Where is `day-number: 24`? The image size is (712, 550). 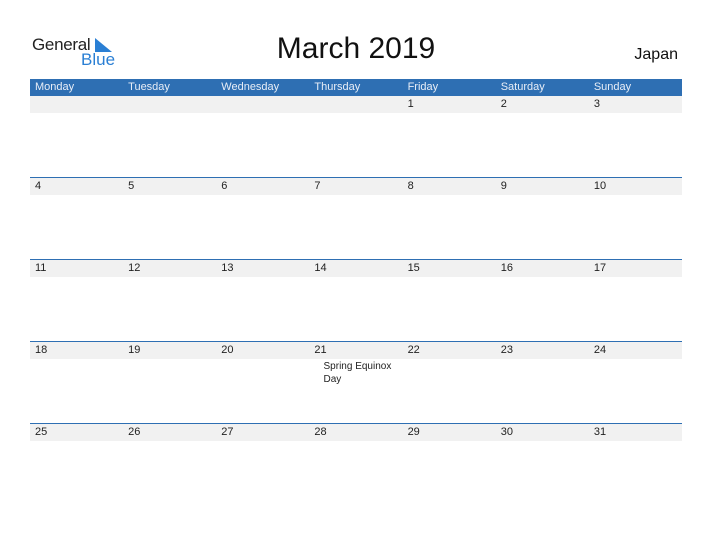 day-number: 24 is located at coordinates (600, 350).